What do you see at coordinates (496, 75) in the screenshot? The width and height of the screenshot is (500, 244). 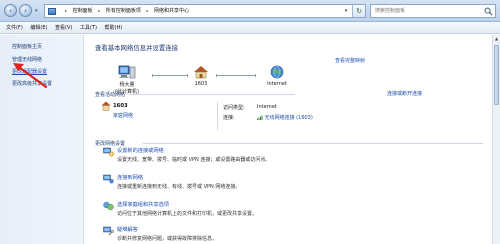 I see `scroll-thumb` at bounding box center [496, 75].